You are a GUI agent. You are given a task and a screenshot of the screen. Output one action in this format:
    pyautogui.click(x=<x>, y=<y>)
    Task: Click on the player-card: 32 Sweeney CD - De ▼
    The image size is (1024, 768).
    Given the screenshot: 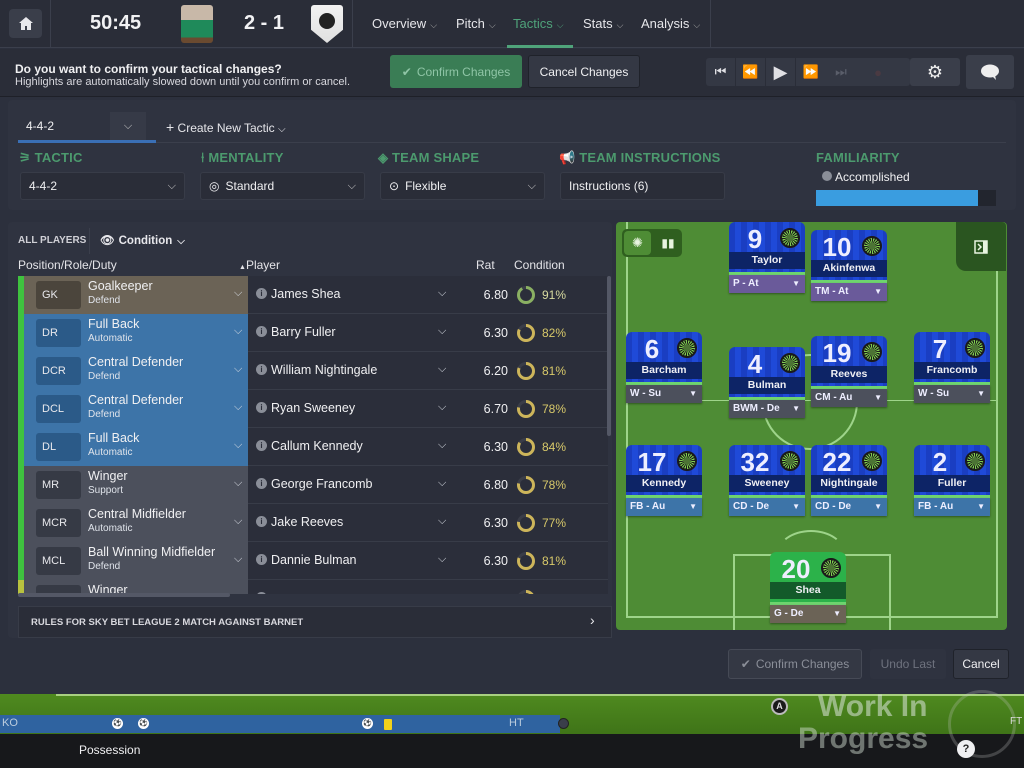 What is the action you would take?
    pyautogui.click(x=767, y=480)
    